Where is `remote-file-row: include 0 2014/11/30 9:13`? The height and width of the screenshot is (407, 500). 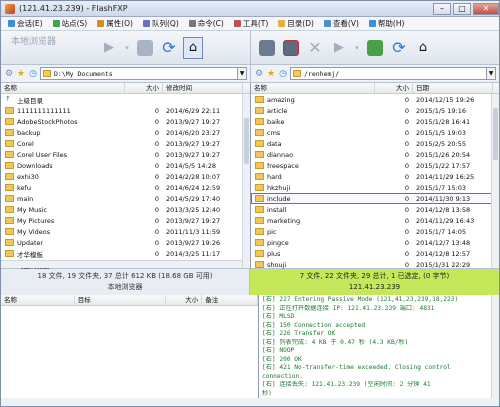
remote-file-row: include 0 2014/11/30 9:13 is located at coordinates (375, 198).